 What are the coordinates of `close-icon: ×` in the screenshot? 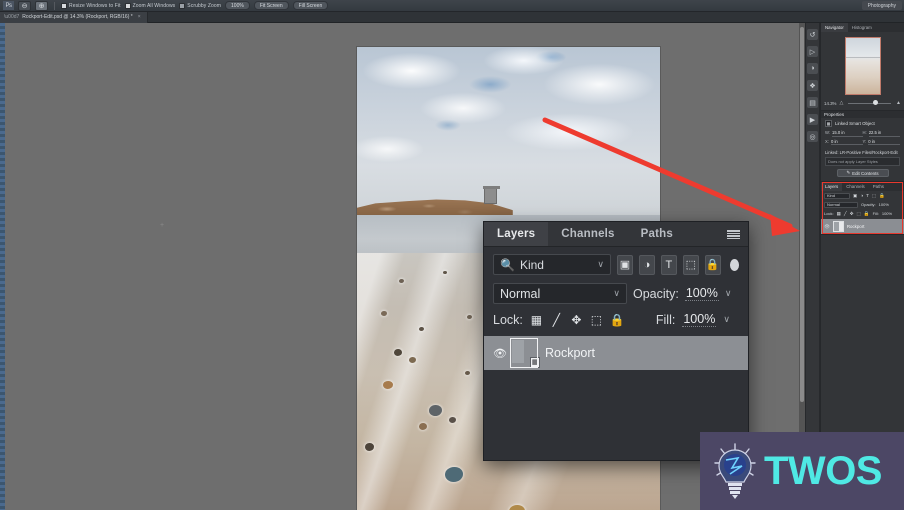 It's located at (139, 17).